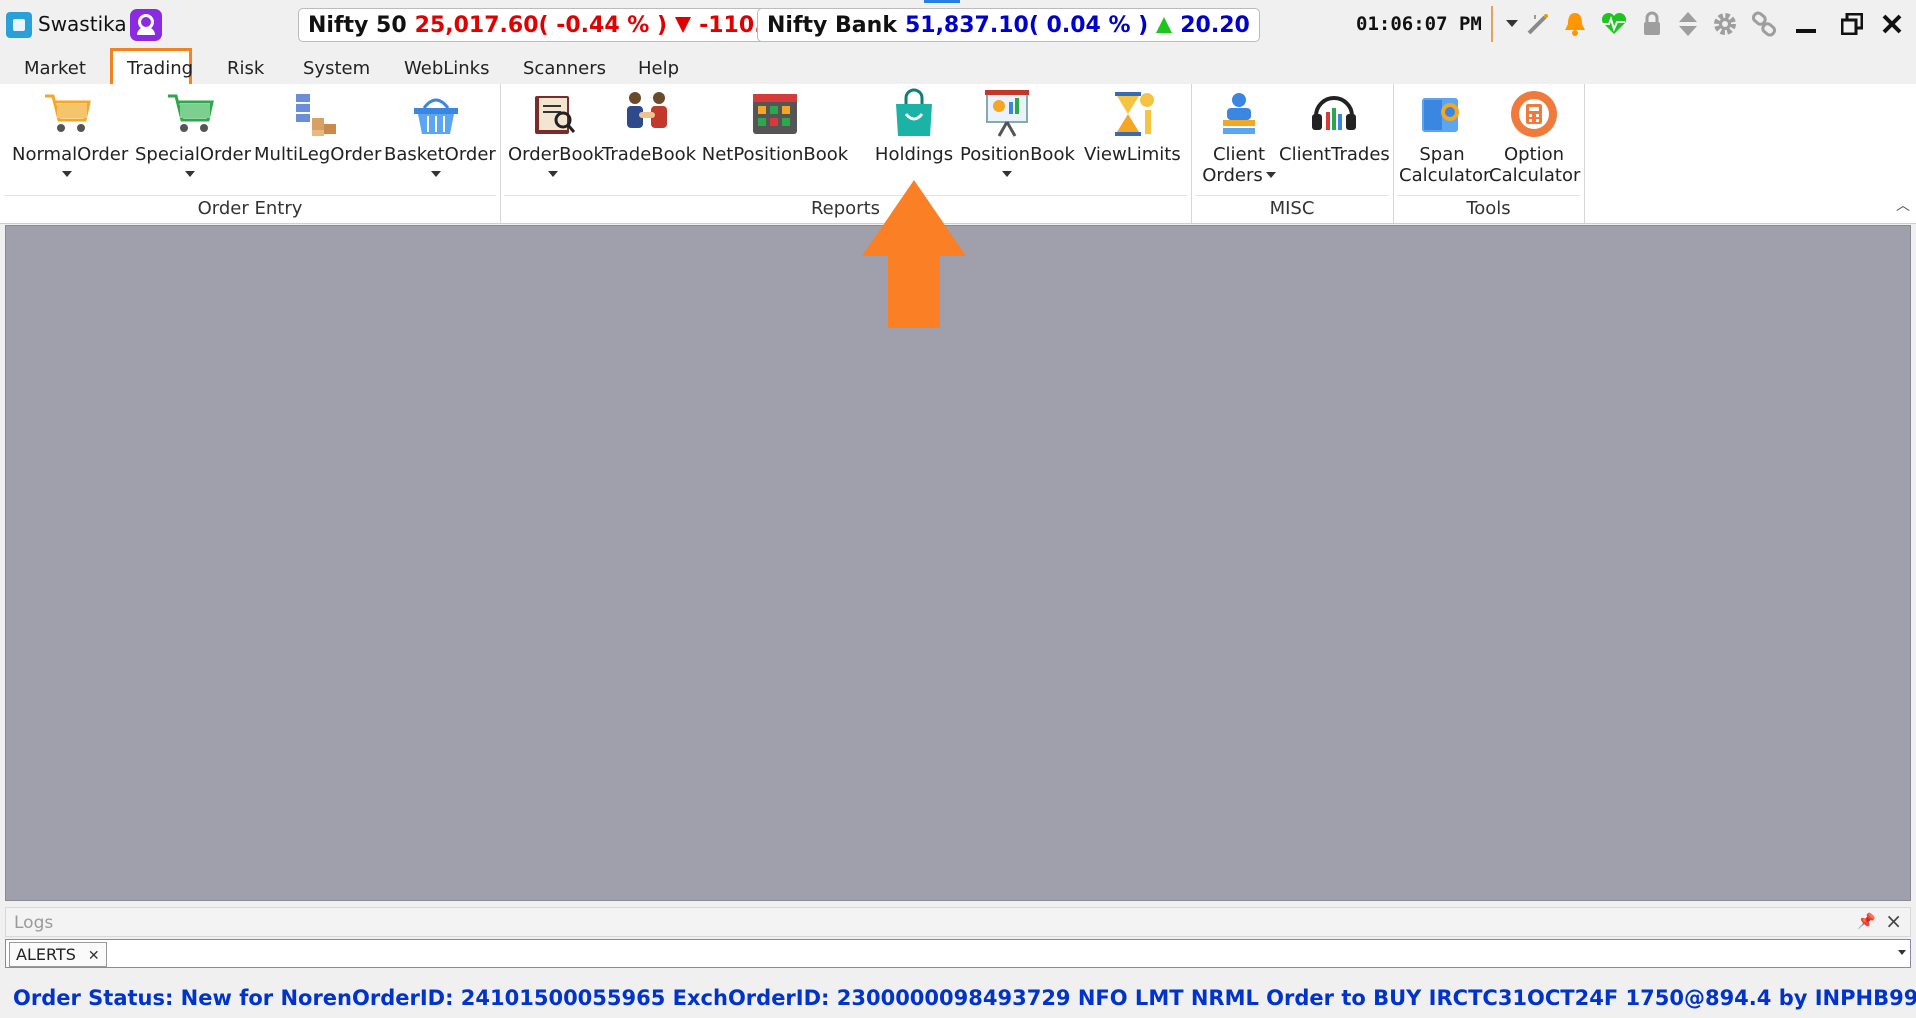 The image size is (1916, 1018). I want to click on active-indicator, so click(942, 1).